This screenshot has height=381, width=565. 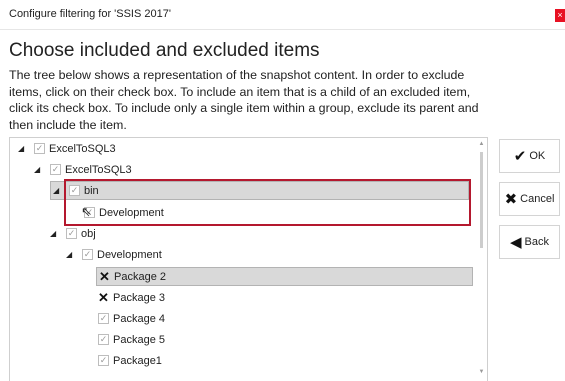 I want to click on tree-item: ✕ Package 3, so click(x=131, y=297).